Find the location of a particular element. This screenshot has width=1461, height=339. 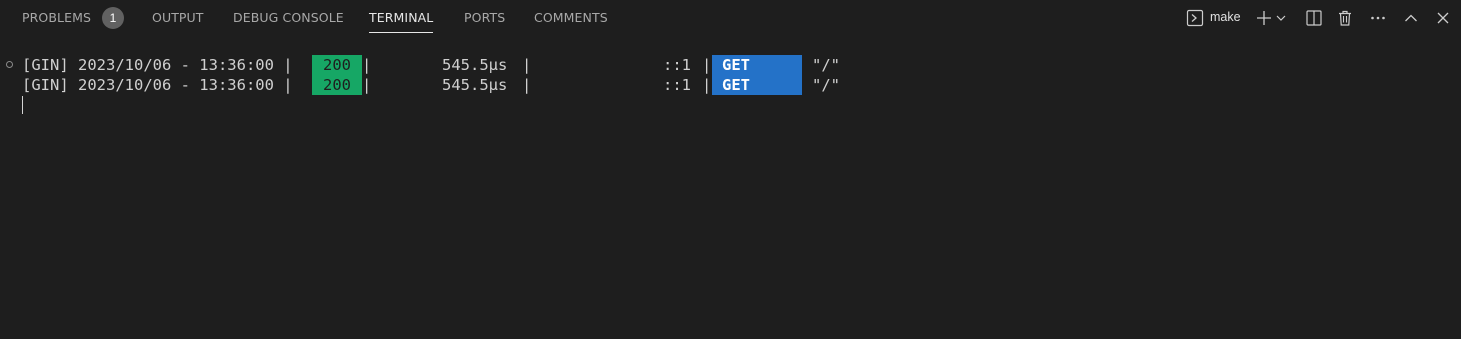

terminal-name: make is located at coordinates (1225, 17).